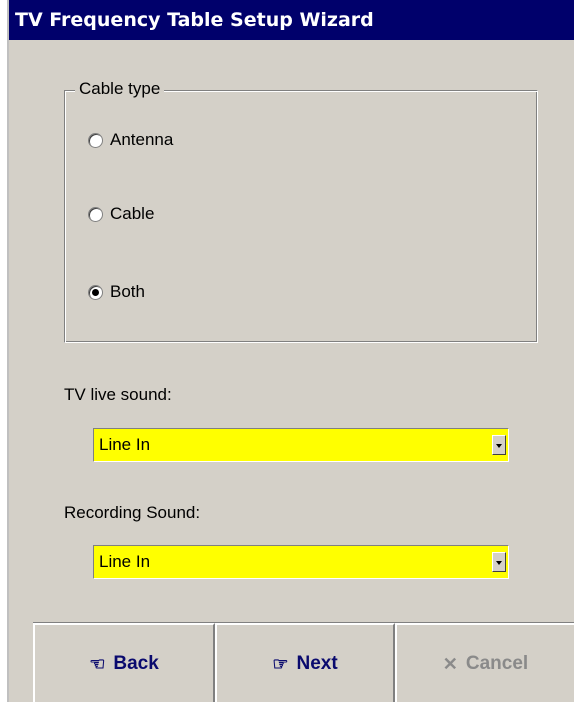 The height and width of the screenshot is (702, 574). What do you see at coordinates (95, 214) in the screenshot?
I see `radio-cable-circle` at bounding box center [95, 214].